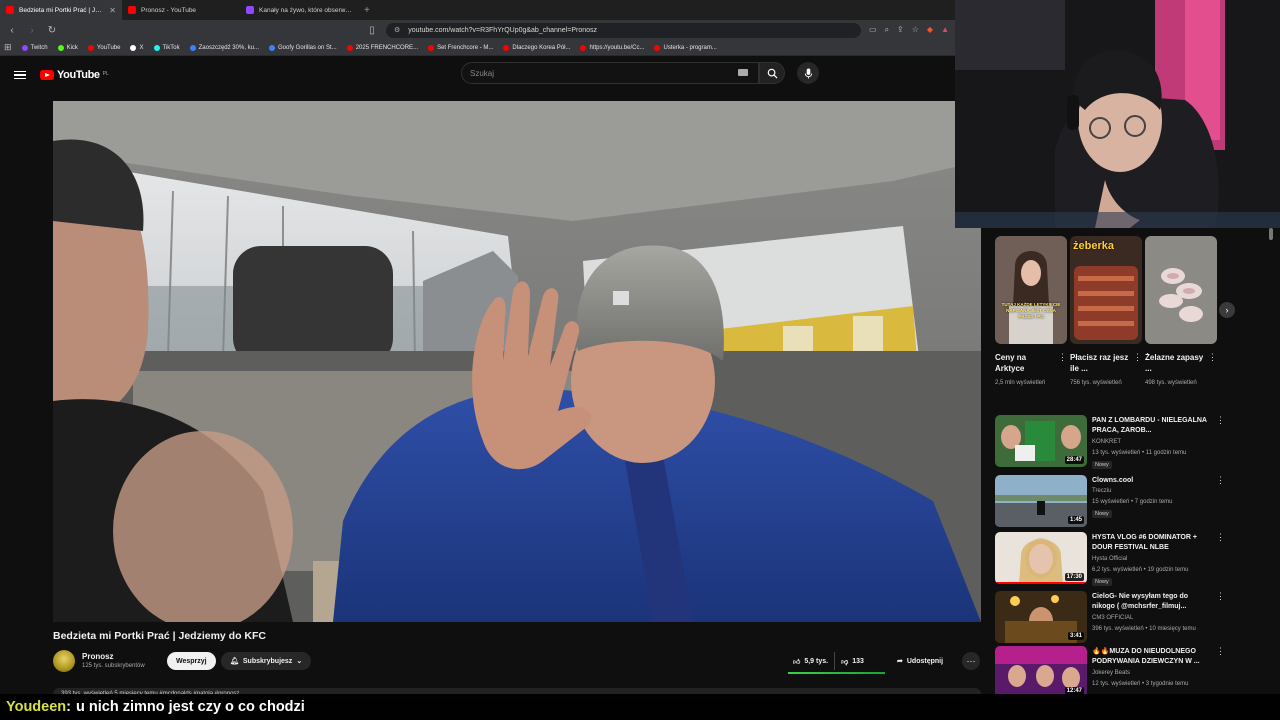 The width and height of the screenshot is (1280, 720). What do you see at coordinates (811, 661) in the screenshot?
I see `like-button: 👍︎ 5,9 tys.` at bounding box center [811, 661].